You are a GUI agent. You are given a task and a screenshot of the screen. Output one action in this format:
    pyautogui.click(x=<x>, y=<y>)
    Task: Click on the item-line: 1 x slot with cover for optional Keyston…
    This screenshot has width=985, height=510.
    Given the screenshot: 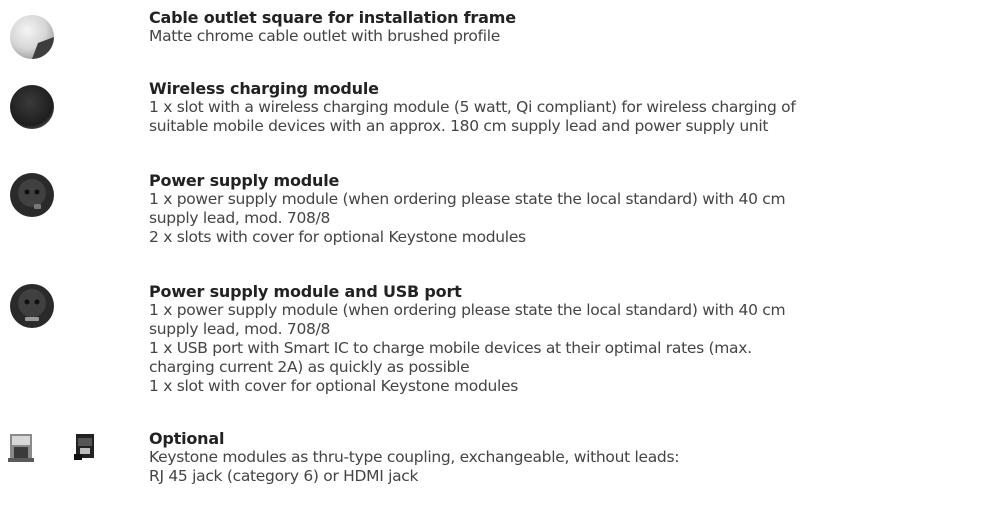 What is the action you would take?
    pyautogui.click(x=334, y=386)
    